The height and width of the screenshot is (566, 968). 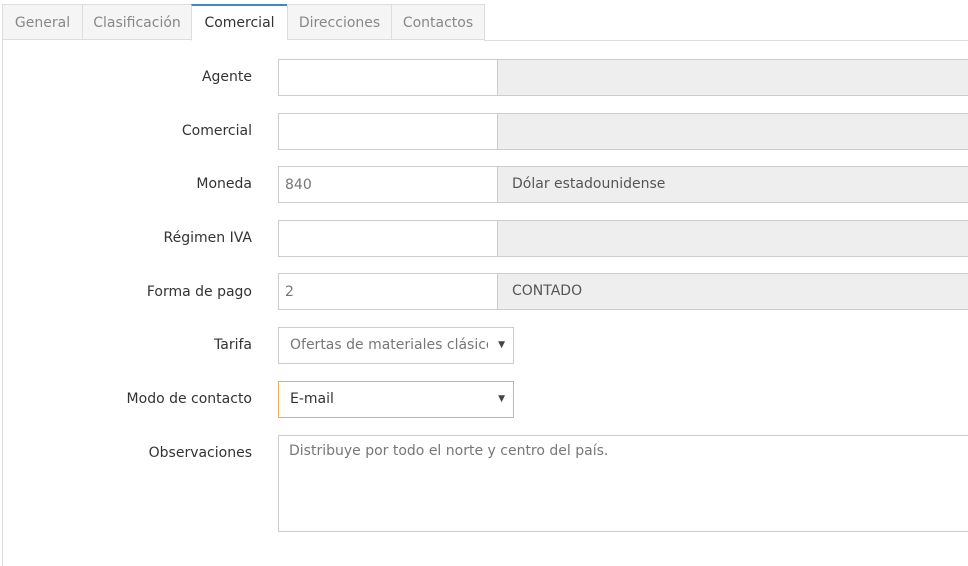 What do you see at coordinates (389, 345) in the screenshot?
I see `tarifa-selected-value: Ofertas de materiales clásicos` at bounding box center [389, 345].